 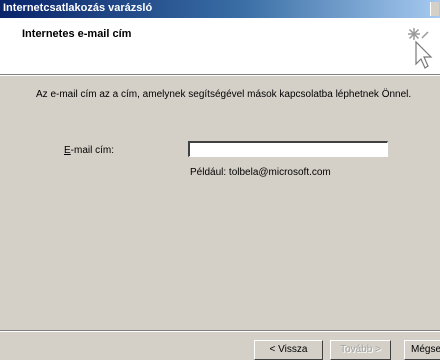 I want to click on wizard-cursor-icon, so click(x=420, y=48).